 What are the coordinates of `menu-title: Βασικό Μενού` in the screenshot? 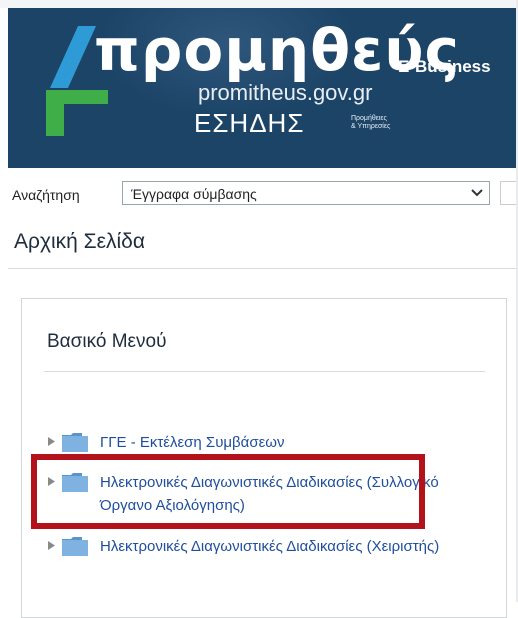 It's located at (107, 341).